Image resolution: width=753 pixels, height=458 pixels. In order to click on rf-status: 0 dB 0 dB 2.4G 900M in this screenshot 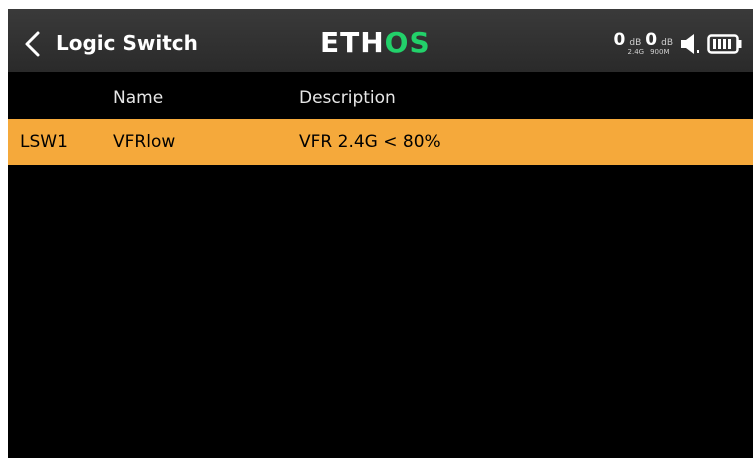, I will do `click(643, 43)`.